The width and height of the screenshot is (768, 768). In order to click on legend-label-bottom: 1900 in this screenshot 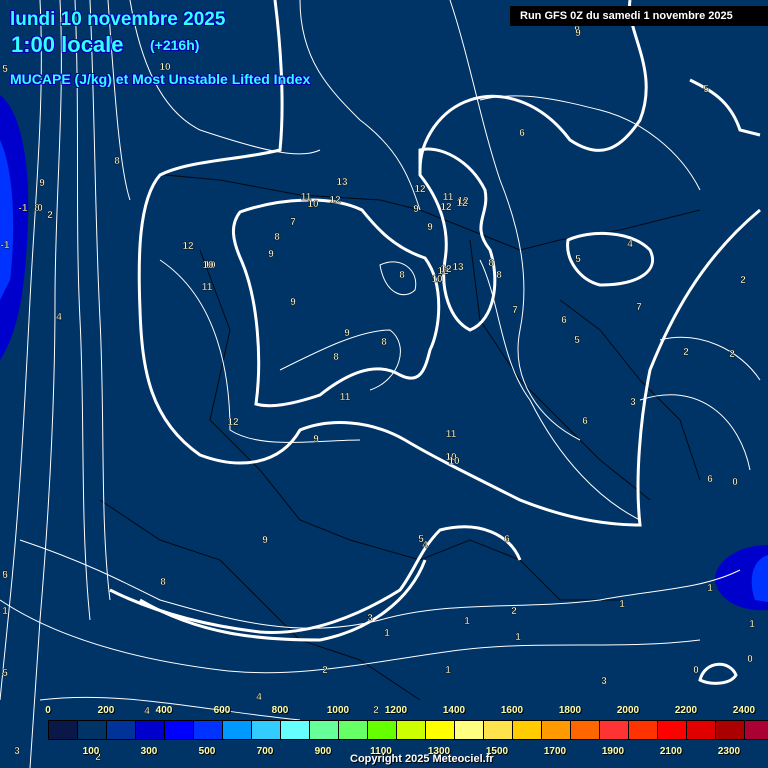, I will do `click(613, 751)`.